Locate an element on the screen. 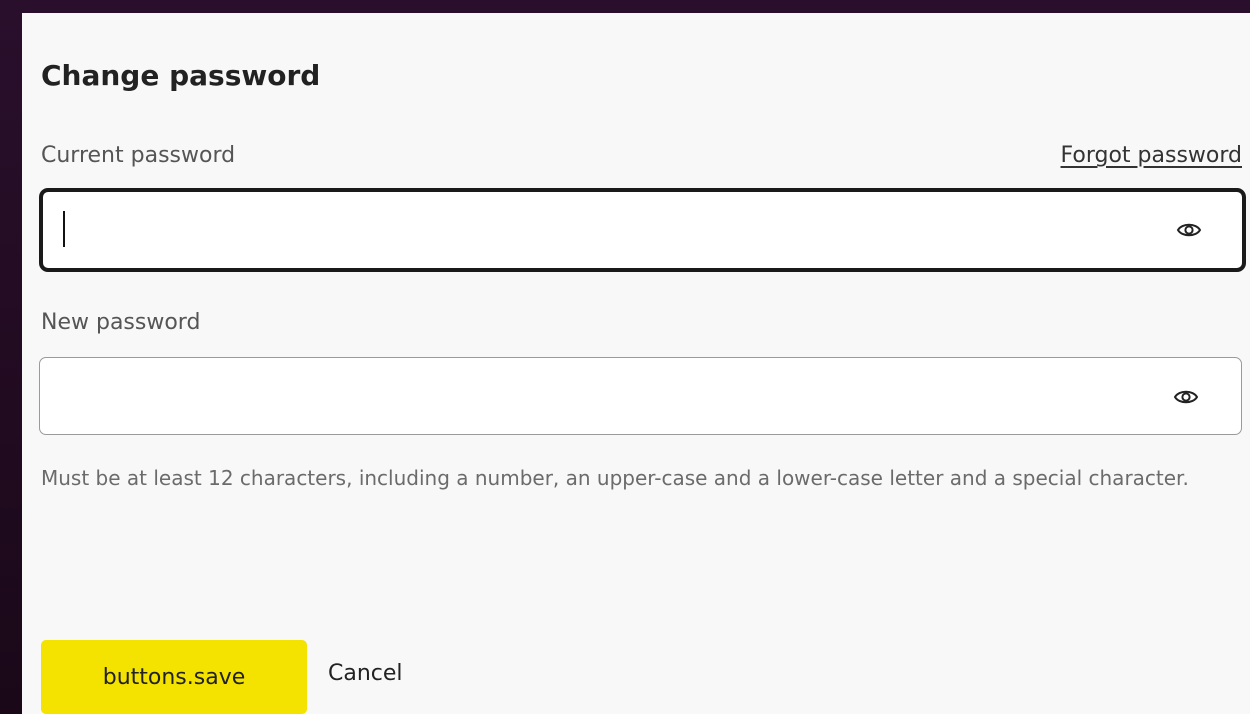 The width and height of the screenshot is (1250, 714). current-password-label: Current password is located at coordinates (138, 155).